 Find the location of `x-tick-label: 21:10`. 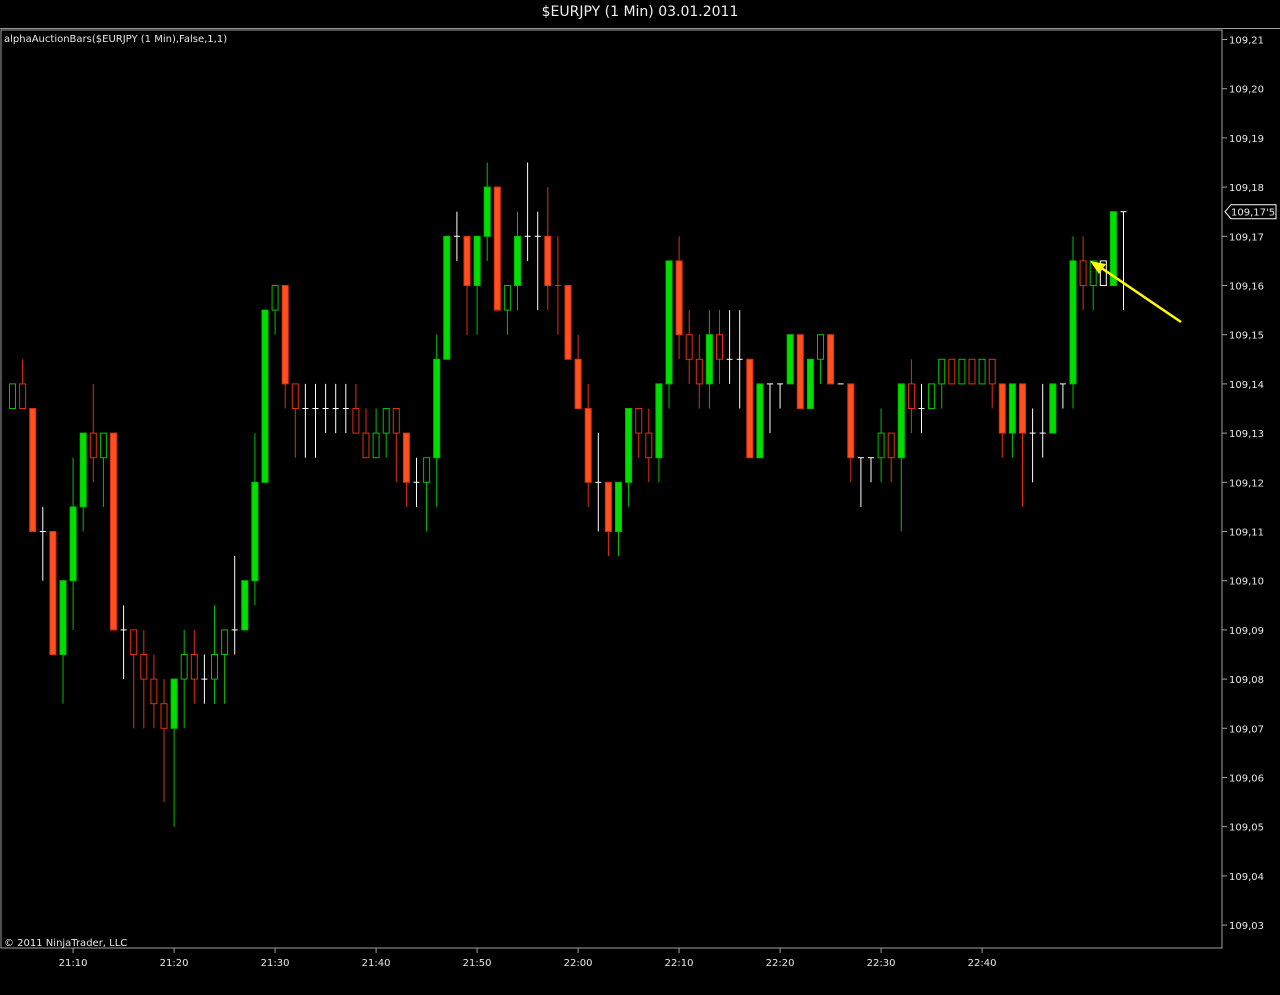

x-tick-label: 21:10 is located at coordinates (73, 963).